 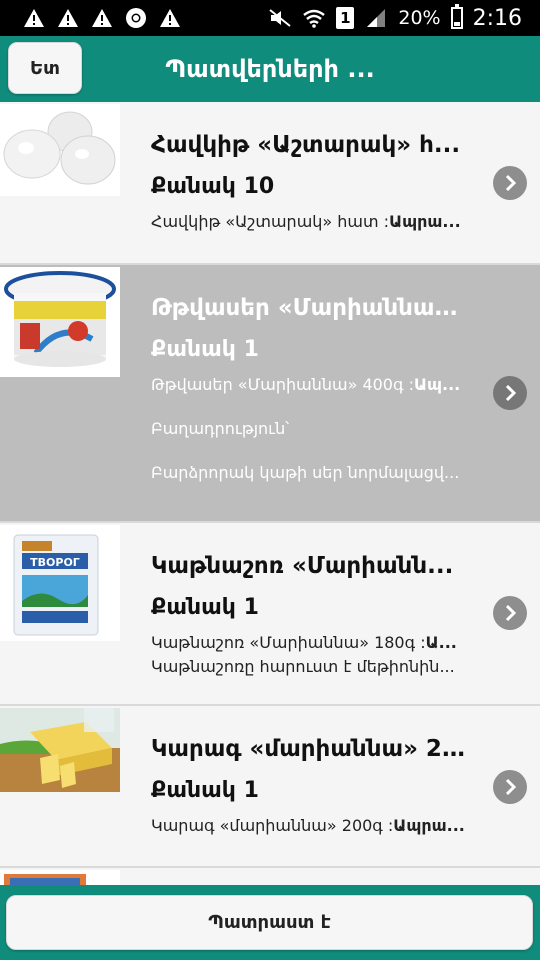 I want to click on sim-slot-badge: 1, so click(x=345, y=18).